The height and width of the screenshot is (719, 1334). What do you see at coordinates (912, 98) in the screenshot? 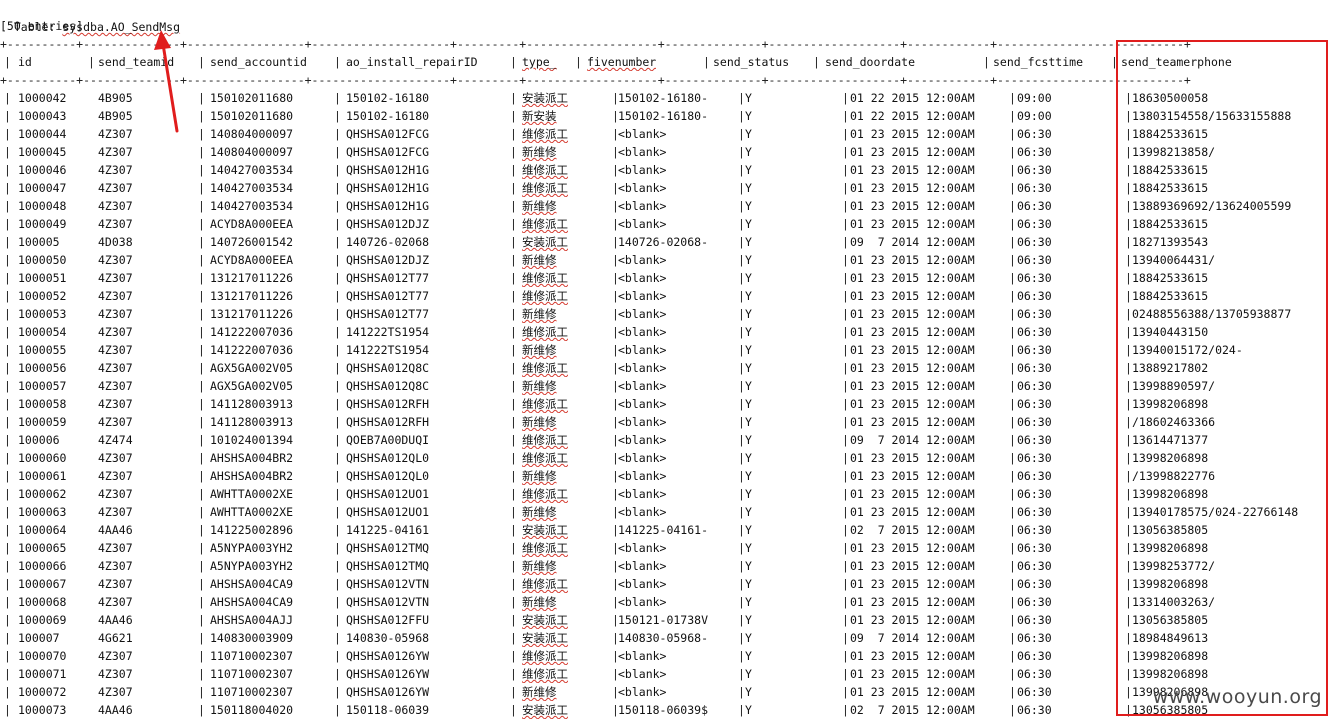
I see `cell-send-doordate: 01 22 2015 12:00AM` at bounding box center [912, 98].